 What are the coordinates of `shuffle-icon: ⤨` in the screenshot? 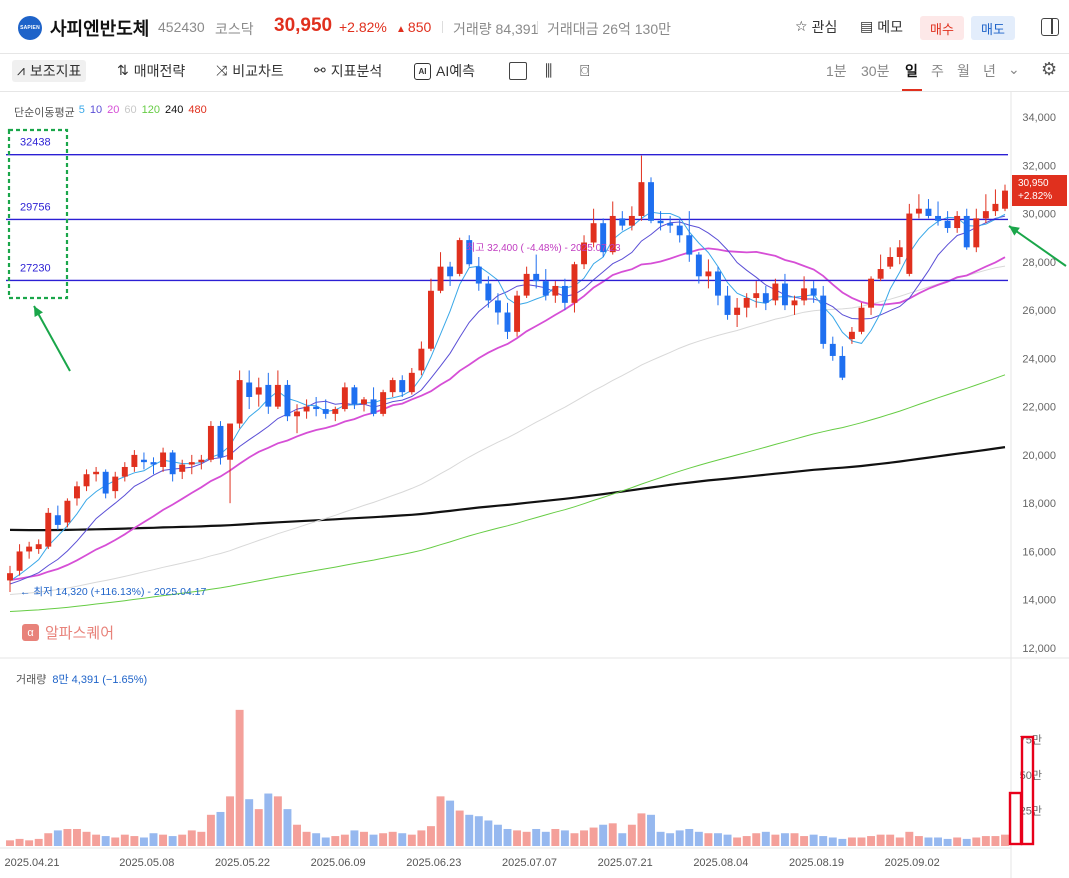 It's located at (222, 71).